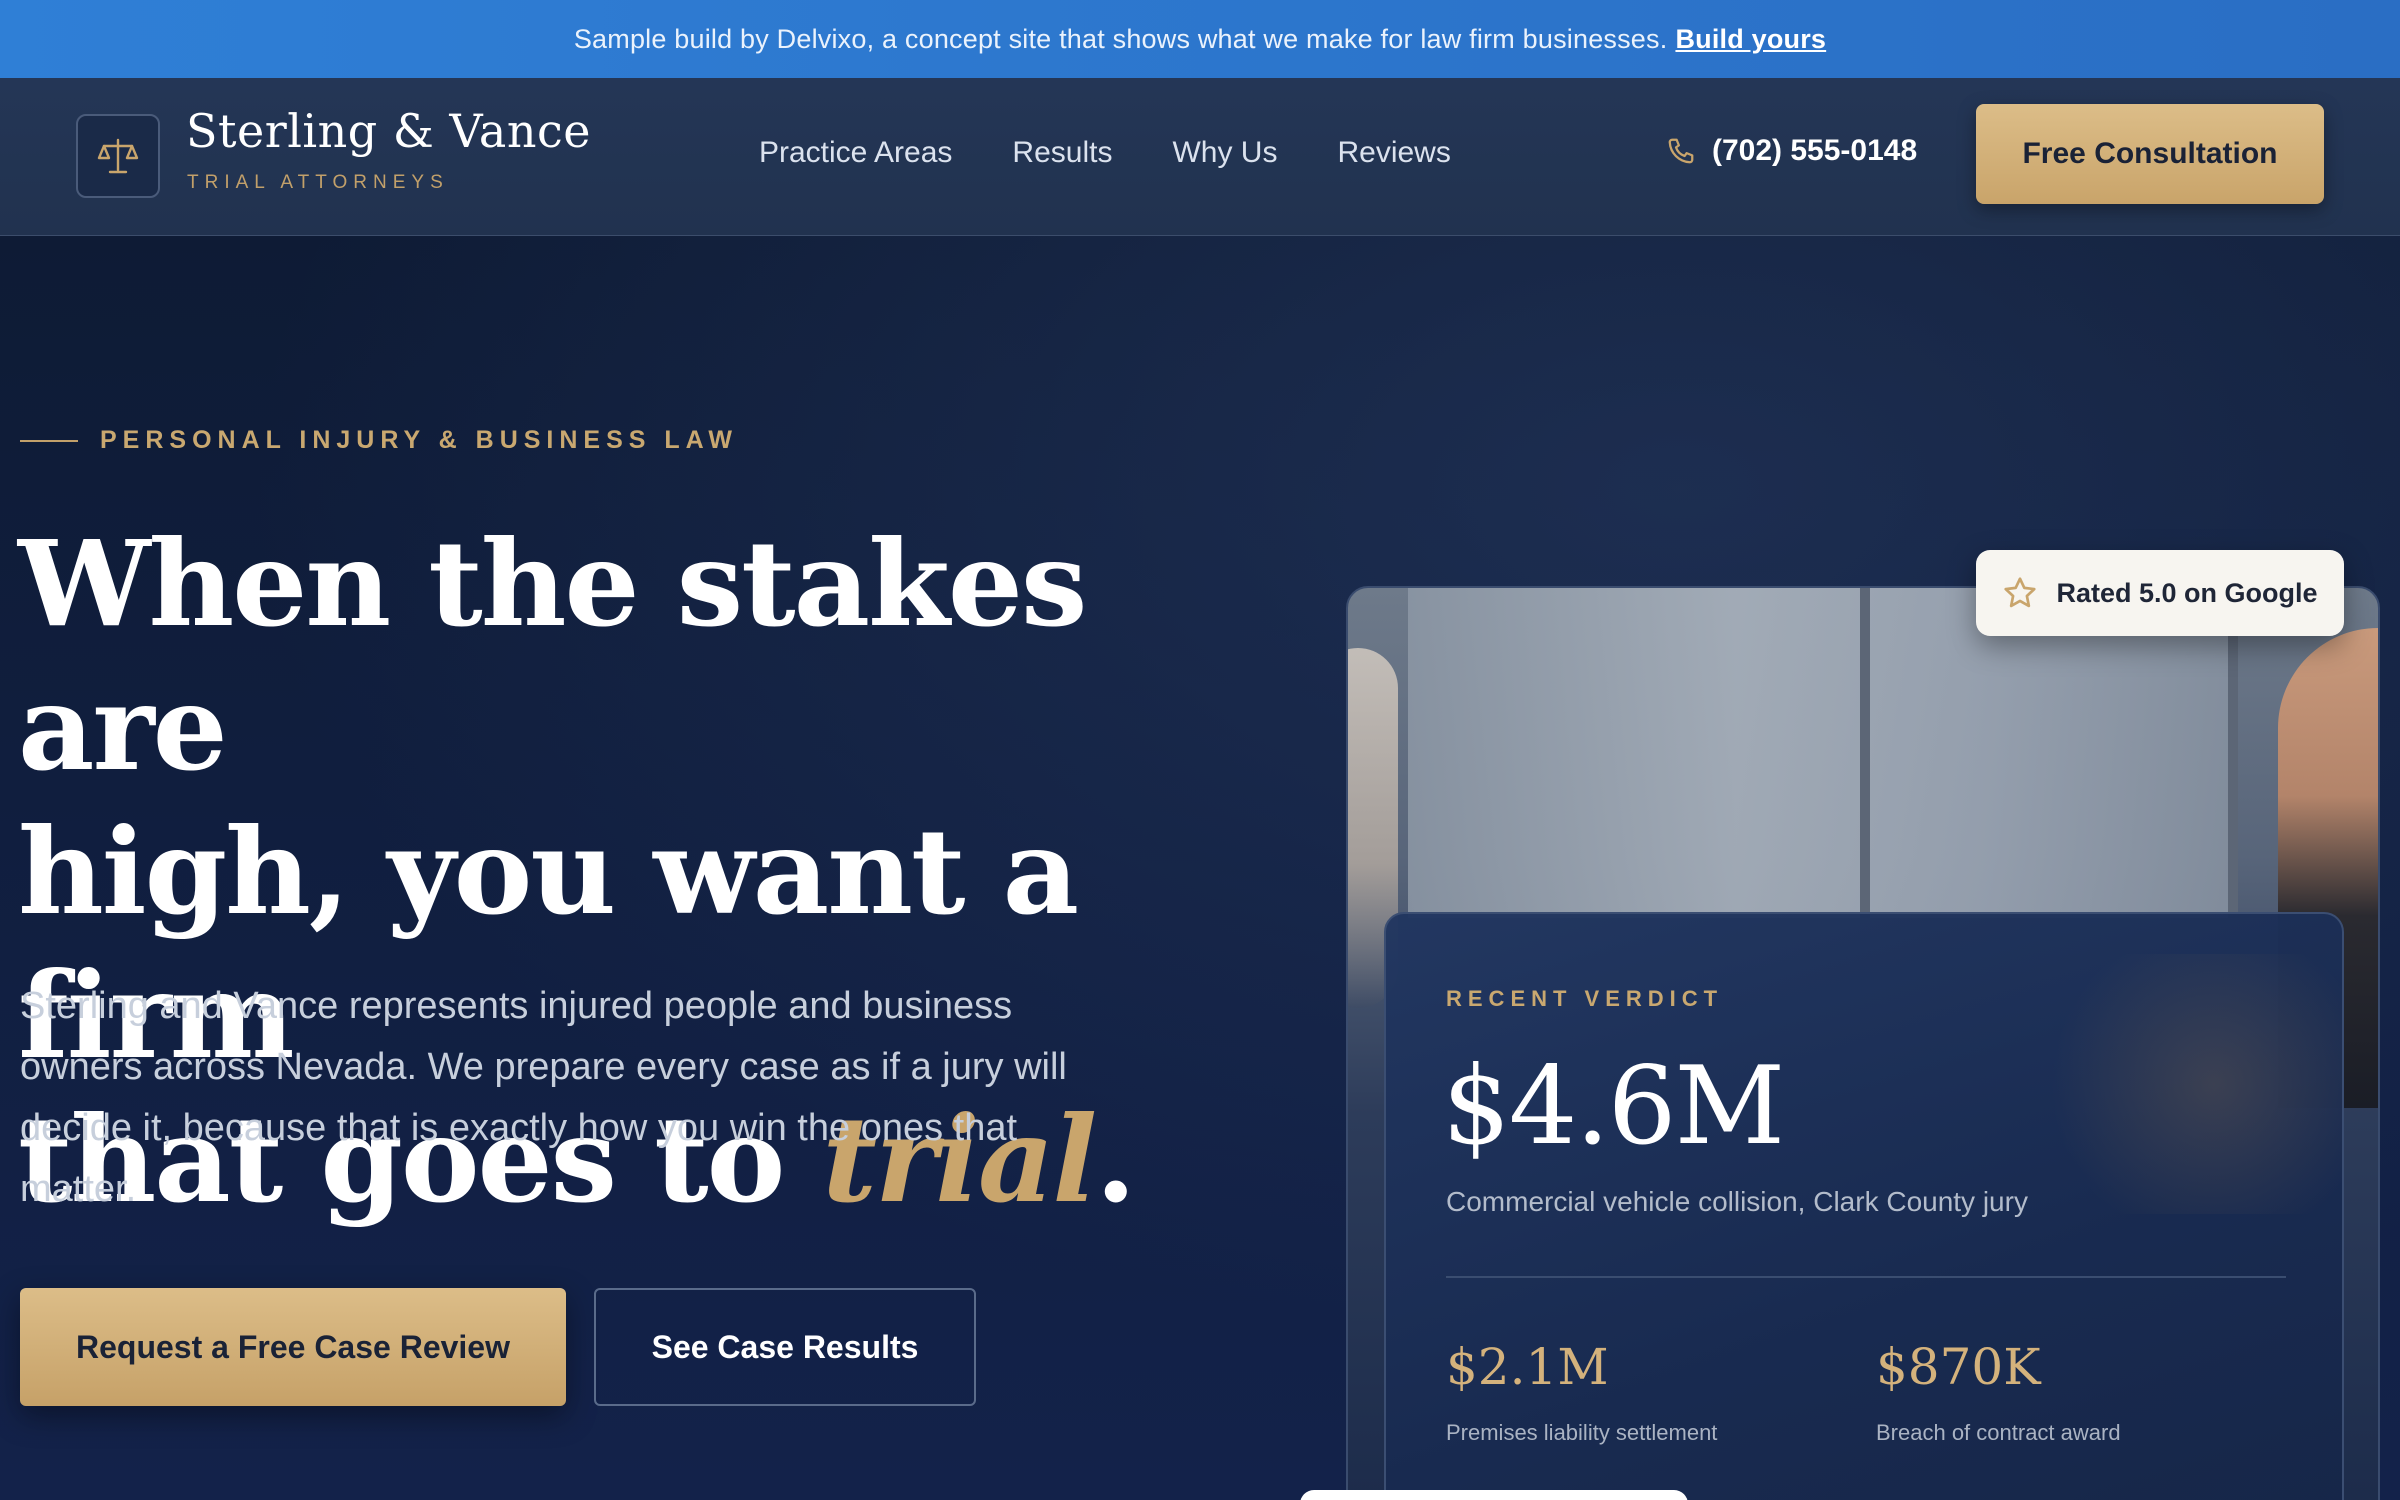 The image size is (2400, 1500). I want to click on scales-of-justice-icon, so click(118, 156).